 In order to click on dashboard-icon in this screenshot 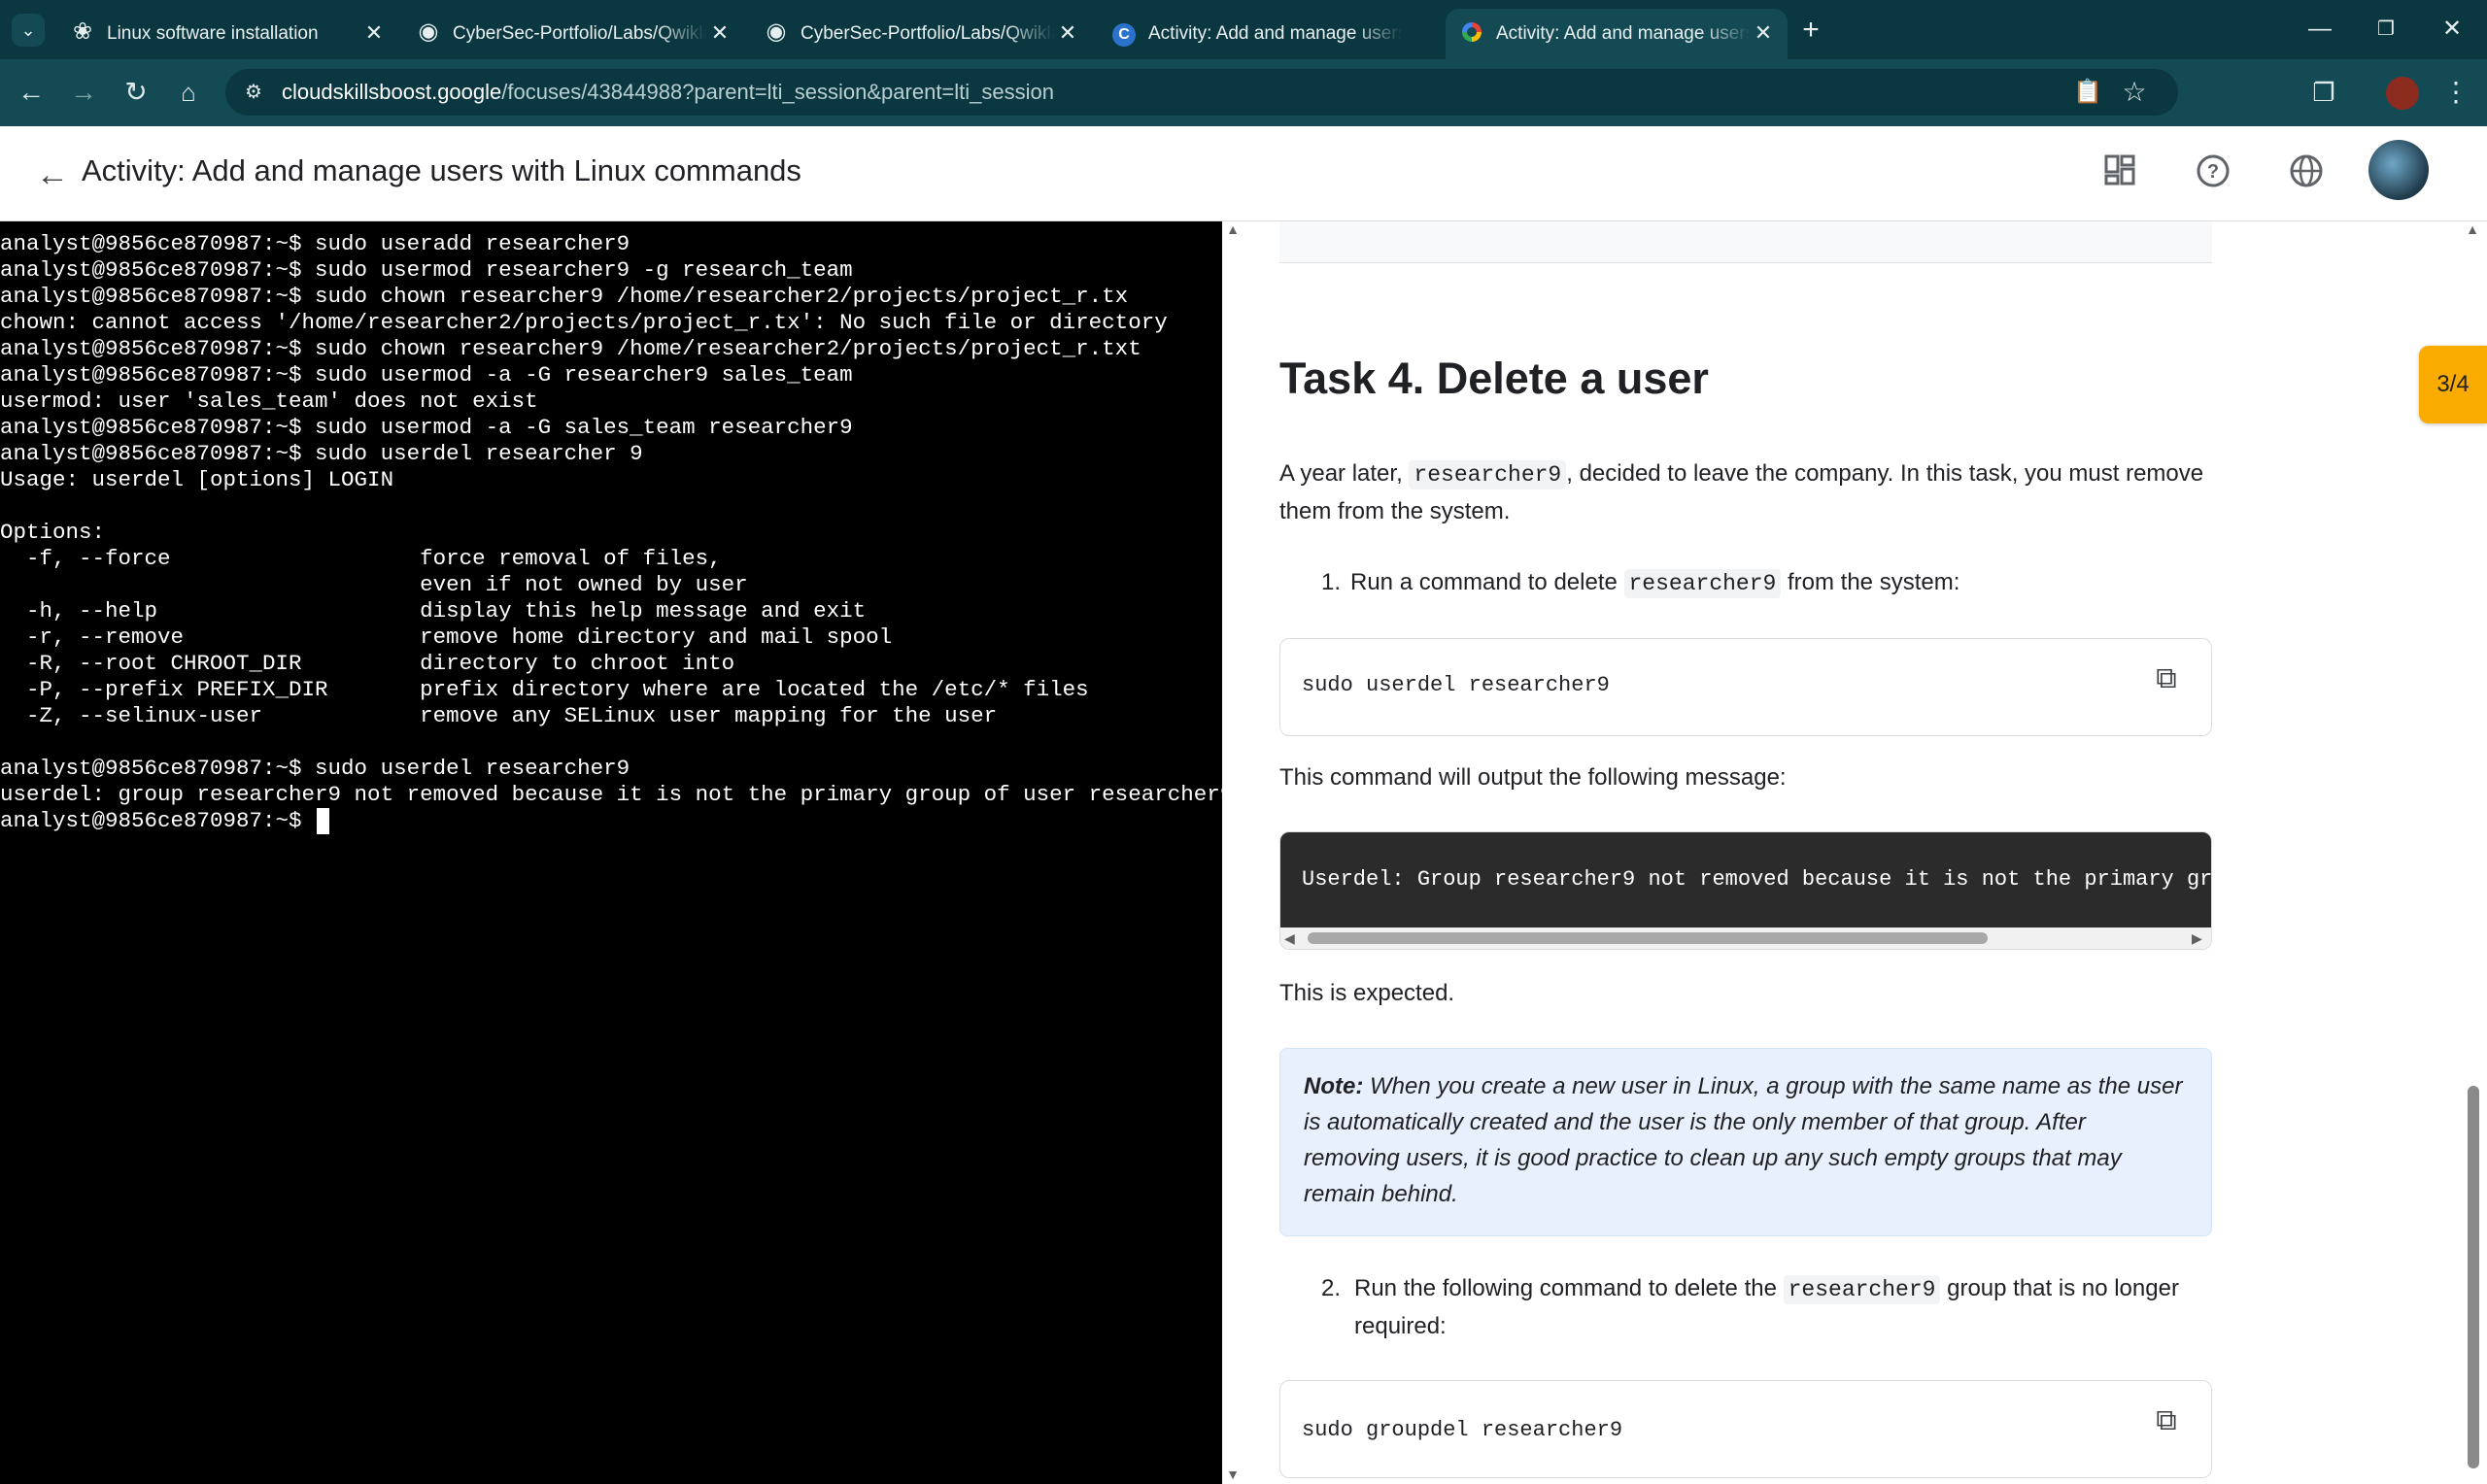, I will do `click(2119, 174)`.